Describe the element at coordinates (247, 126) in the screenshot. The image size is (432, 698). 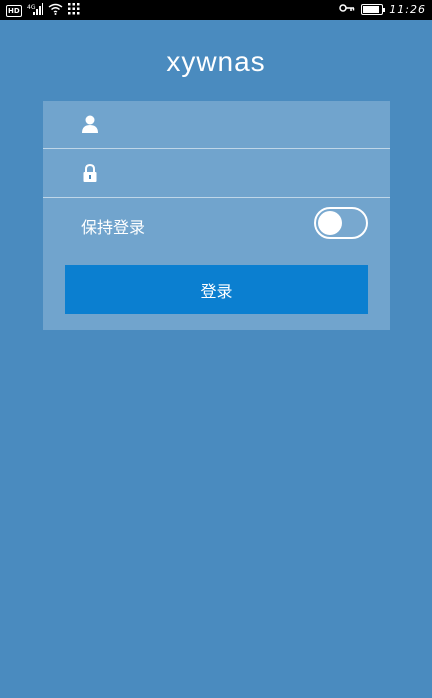
I see `username-input` at that location.